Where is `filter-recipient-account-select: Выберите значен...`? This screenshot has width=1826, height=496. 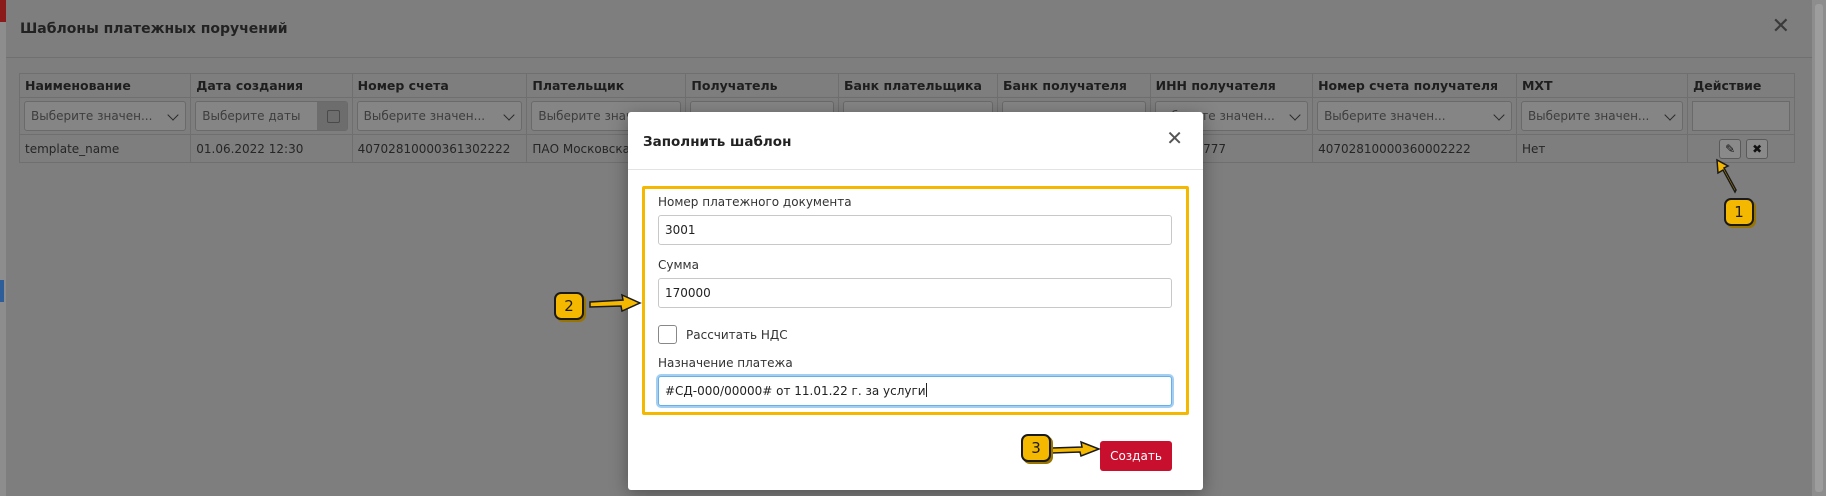 filter-recipient-account-select: Выберите значен... is located at coordinates (1414, 116).